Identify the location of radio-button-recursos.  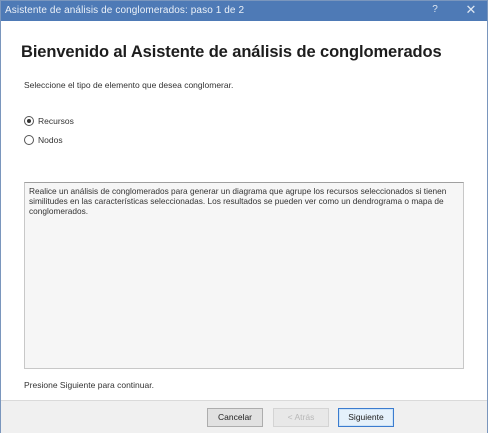
(29, 121).